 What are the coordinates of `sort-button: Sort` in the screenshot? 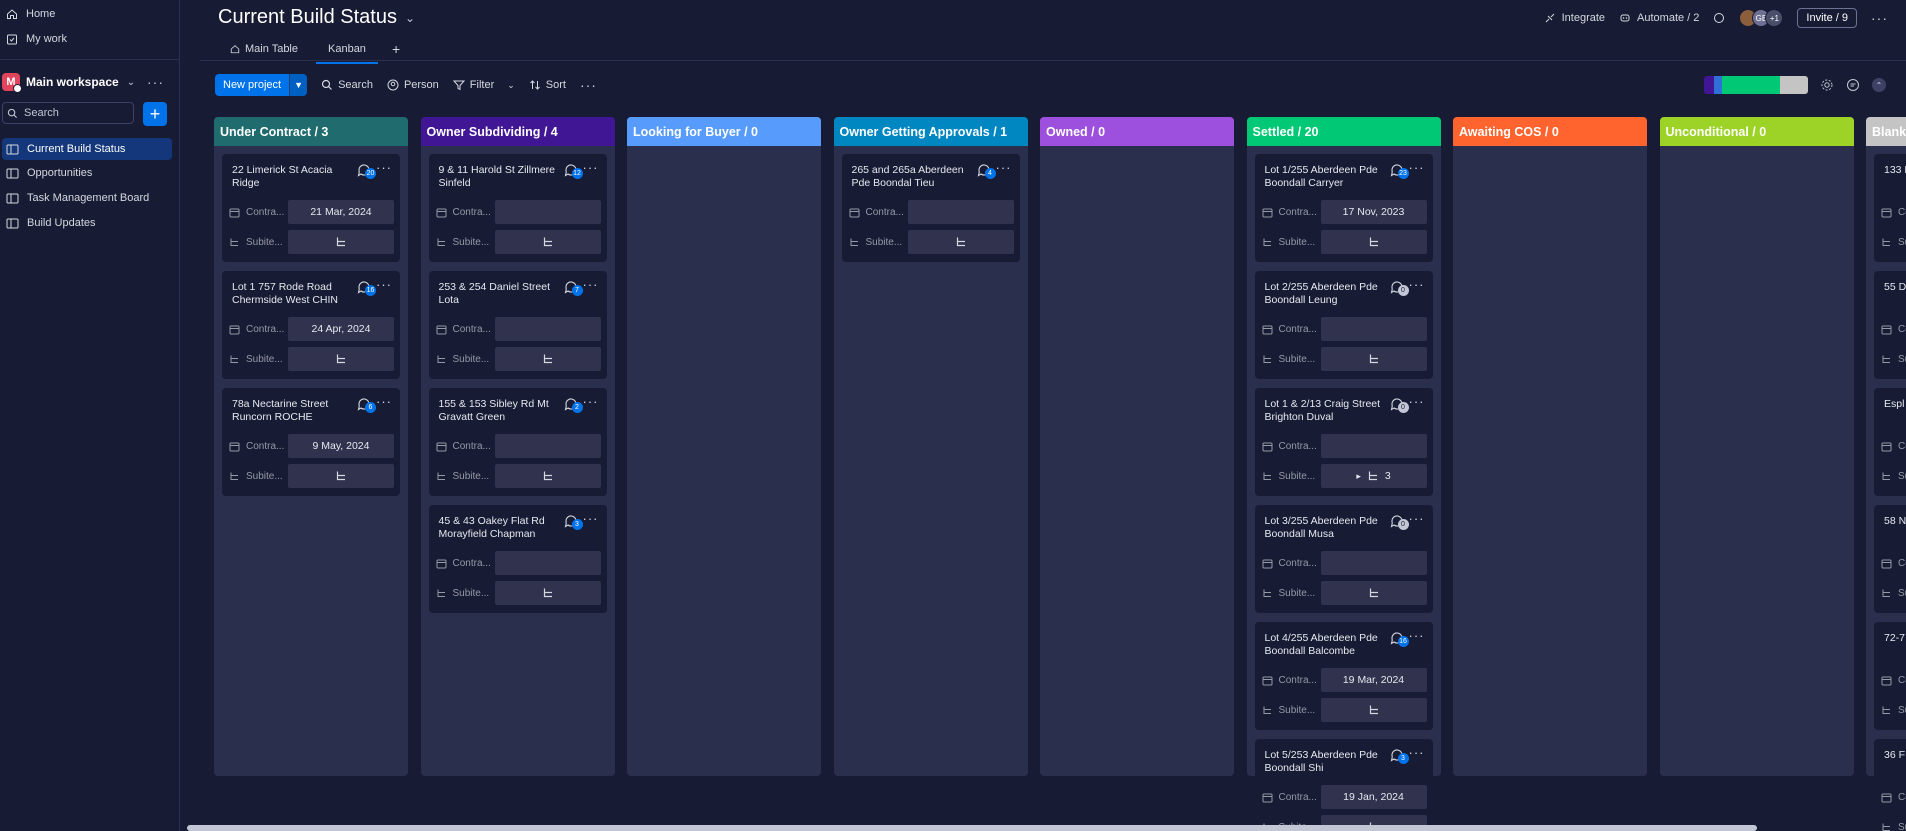 It's located at (547, 85).